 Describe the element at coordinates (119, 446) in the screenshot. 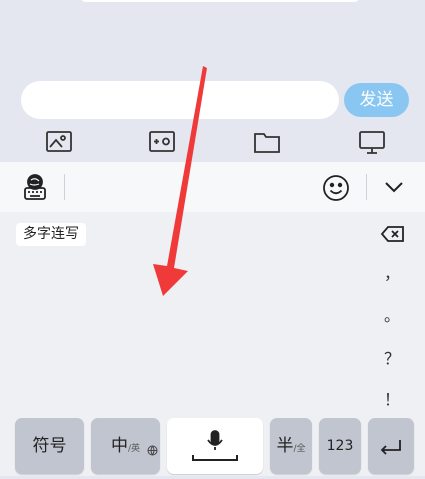

I see `chinese-key-label: 中` at that location.